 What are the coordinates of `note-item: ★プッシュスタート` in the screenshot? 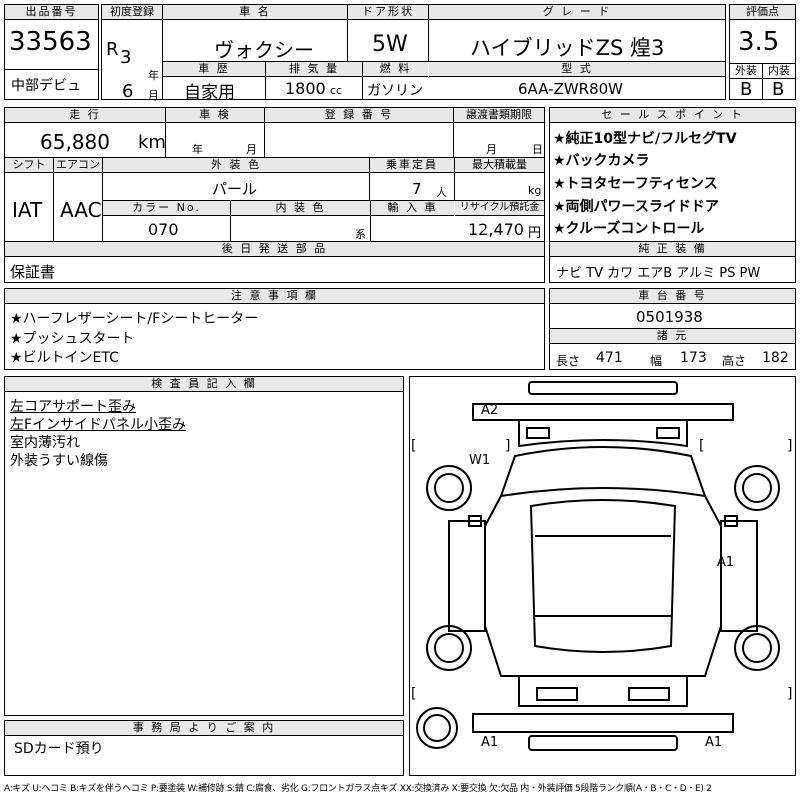 It's located at (72, 339).